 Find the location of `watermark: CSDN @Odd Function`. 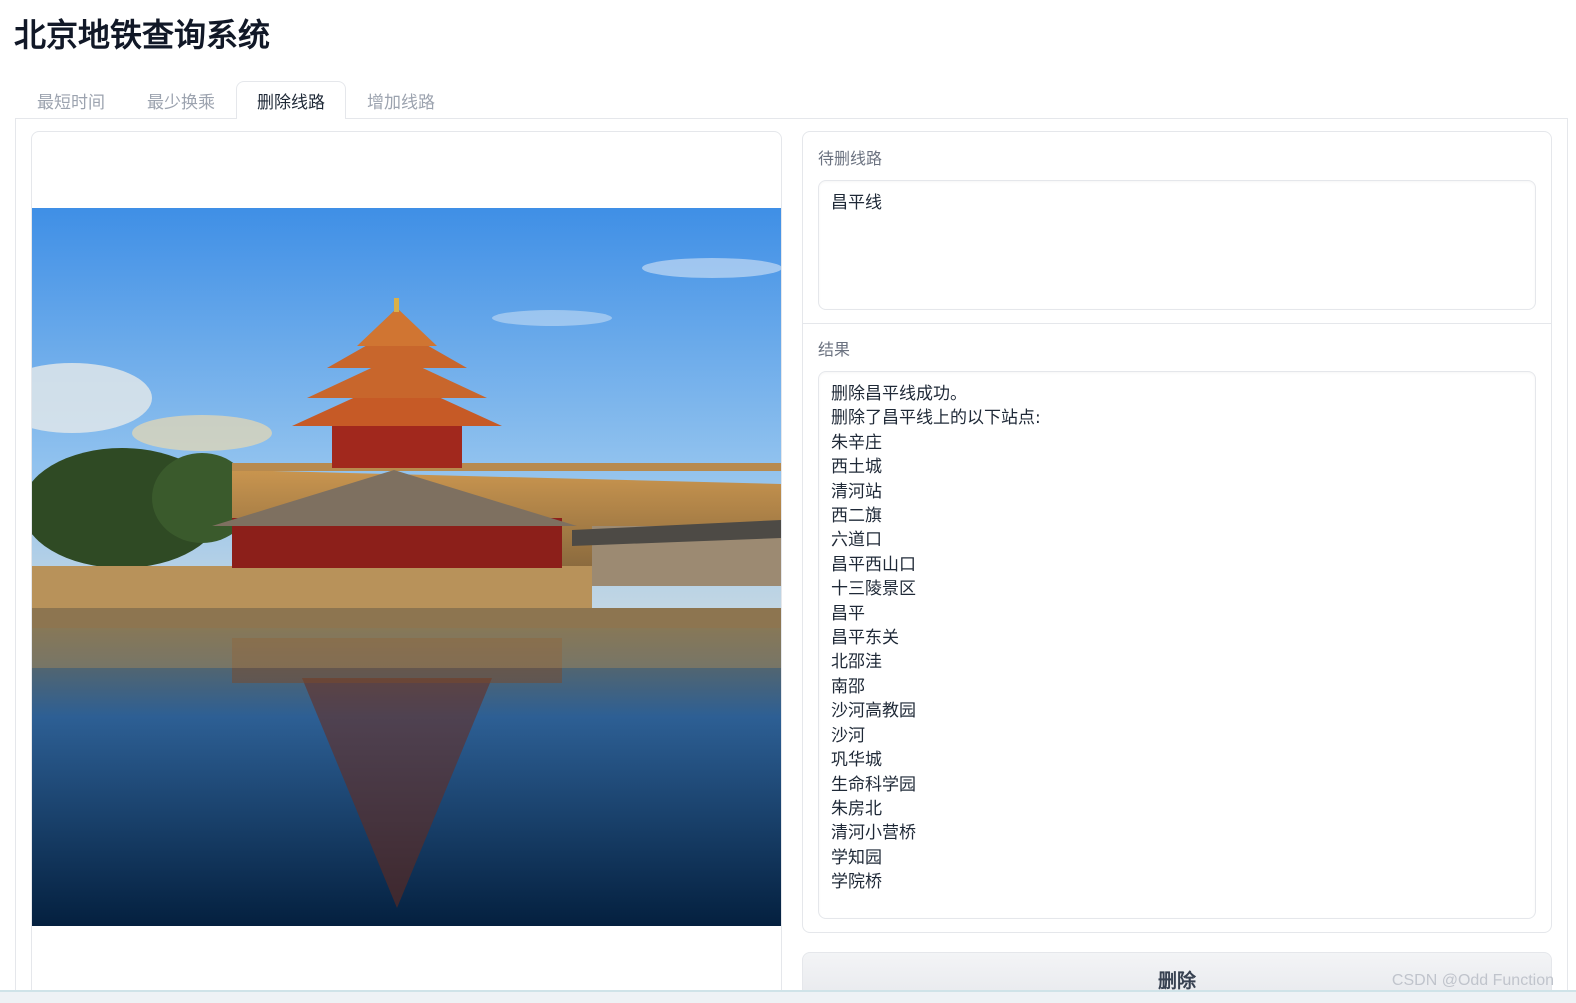

watermark: CSDN @Odd Function is located at coordinates (1472, 980).